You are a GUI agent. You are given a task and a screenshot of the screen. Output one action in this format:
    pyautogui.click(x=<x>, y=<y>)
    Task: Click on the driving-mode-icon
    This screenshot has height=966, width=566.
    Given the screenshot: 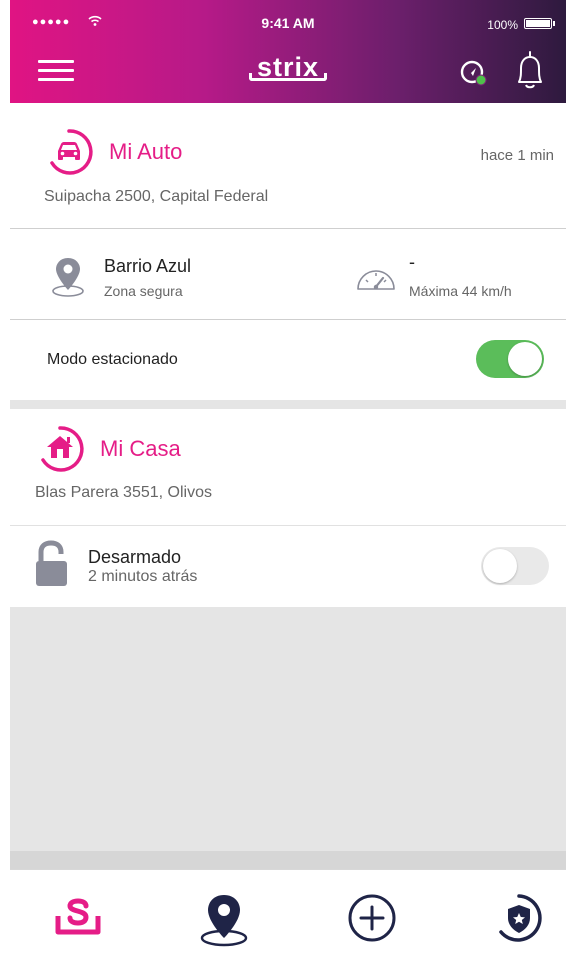 What is the action you would take?
    pyautogui.click(x=473, y=73)
    